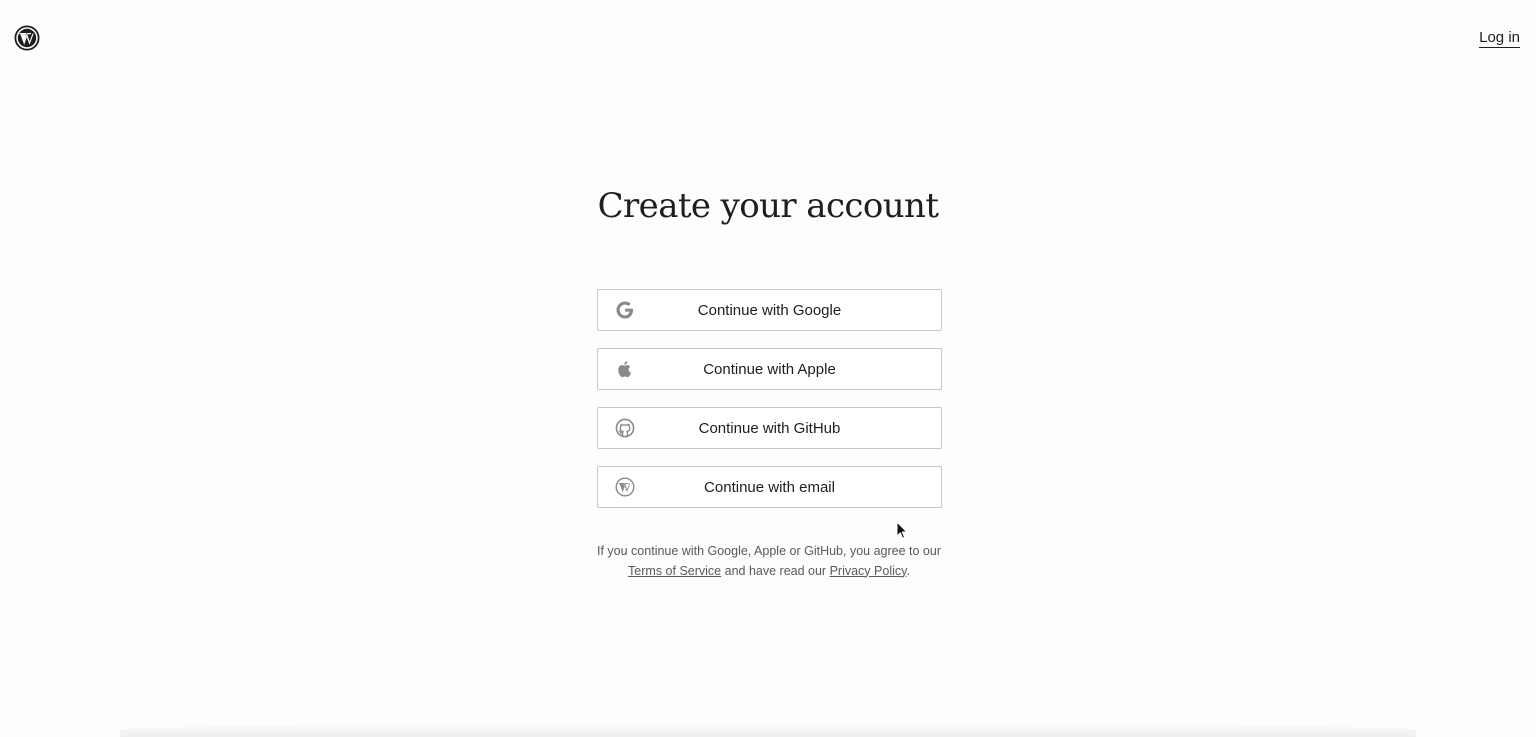 Image resolution: width=1536 pixels, height=737 pixels. I want to click on email-button-label: Continue with email, so click(769, 487).